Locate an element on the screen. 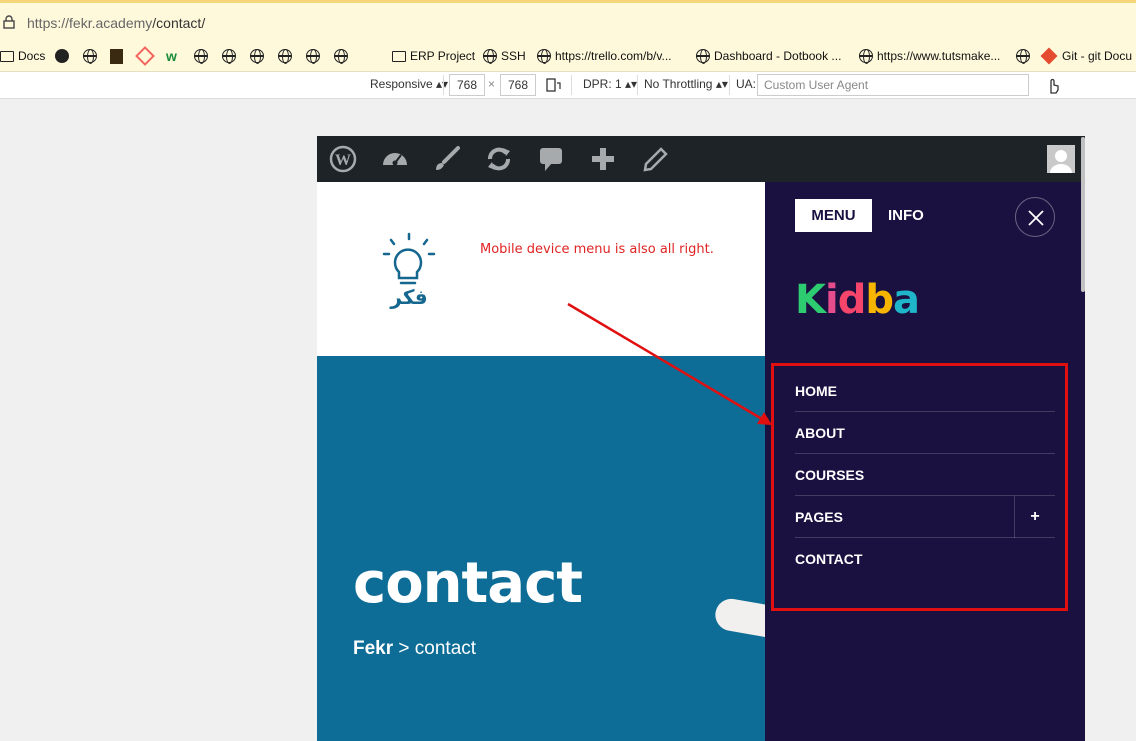  customize-brush-icon is located at coordinates (447, 159).